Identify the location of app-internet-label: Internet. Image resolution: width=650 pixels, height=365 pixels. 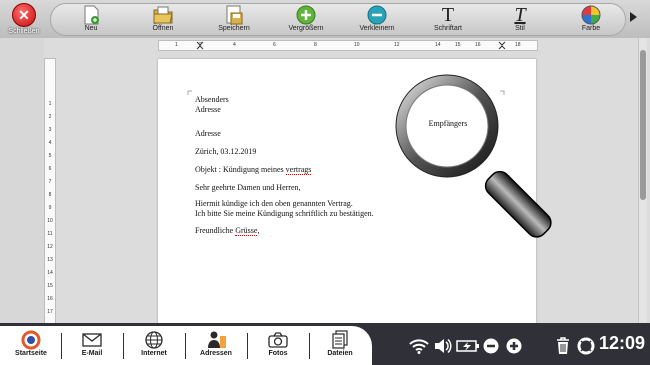
(154, 353).